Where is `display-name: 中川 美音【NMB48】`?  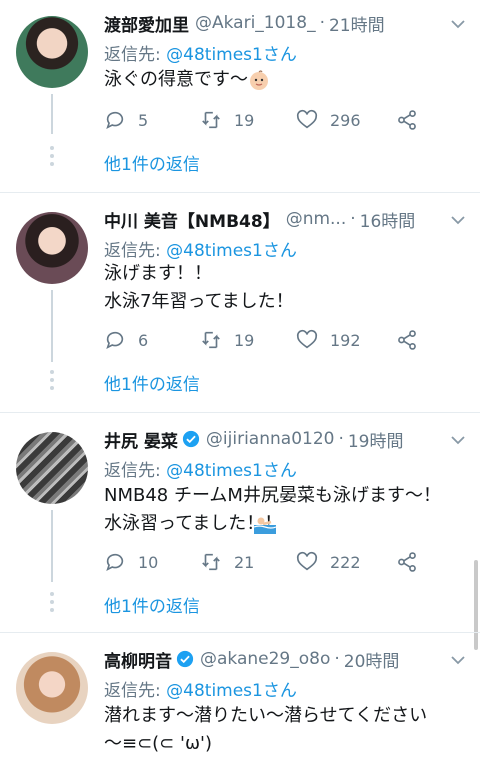
display-name: 中川 美音【NMB48】 is located at coordinates (192, 219).